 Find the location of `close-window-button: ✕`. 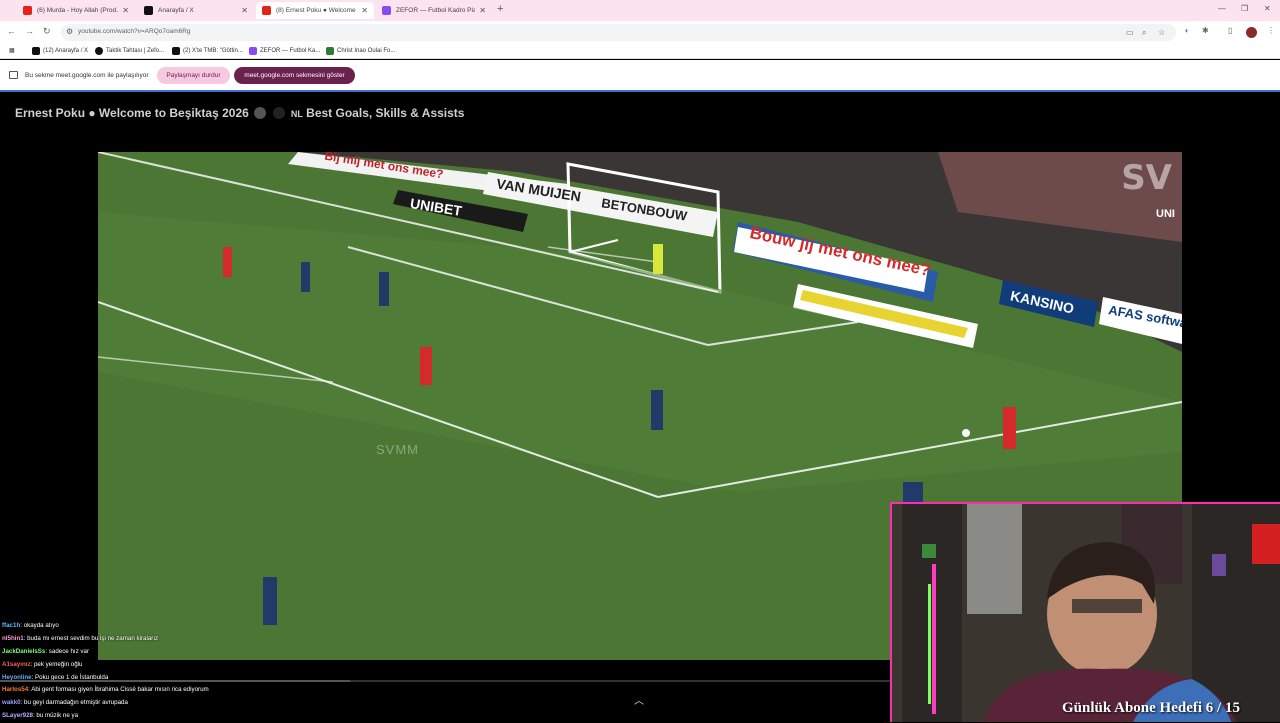

close-window-button: ✕ is located at coordinates (1267, 8).